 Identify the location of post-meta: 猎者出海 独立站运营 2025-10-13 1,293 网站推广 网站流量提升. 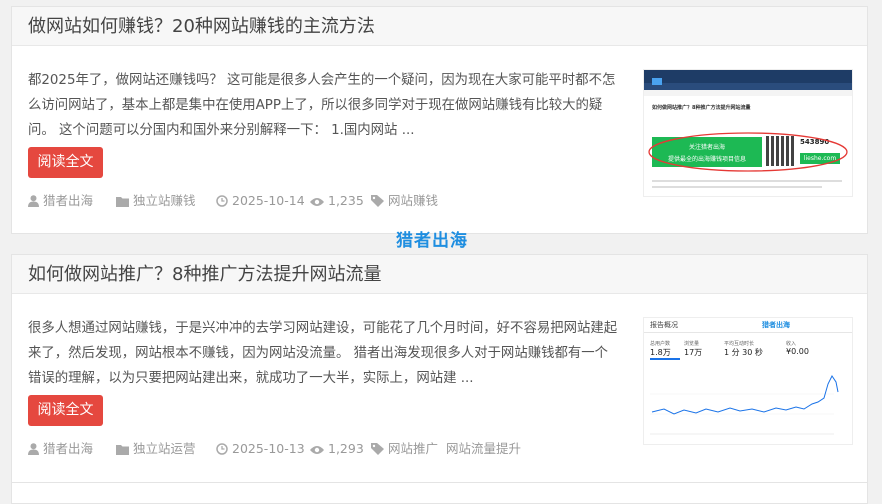
(288, 449).